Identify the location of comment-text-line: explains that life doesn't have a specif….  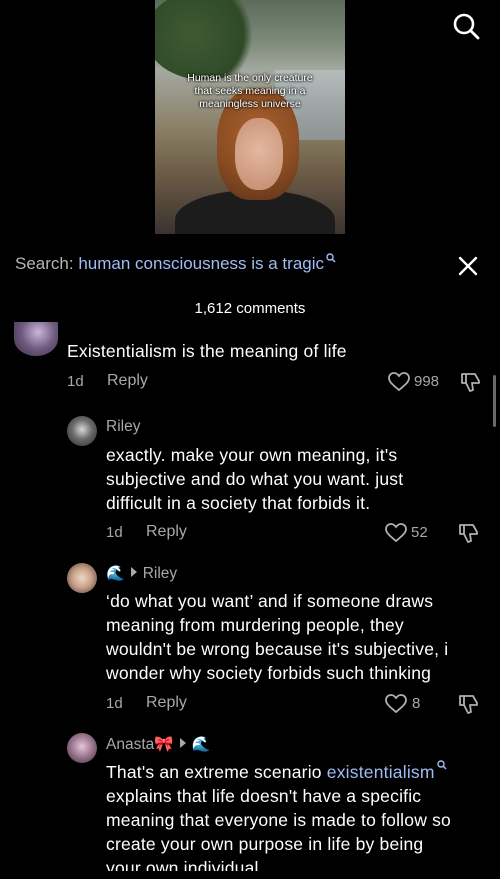
(264, 796).